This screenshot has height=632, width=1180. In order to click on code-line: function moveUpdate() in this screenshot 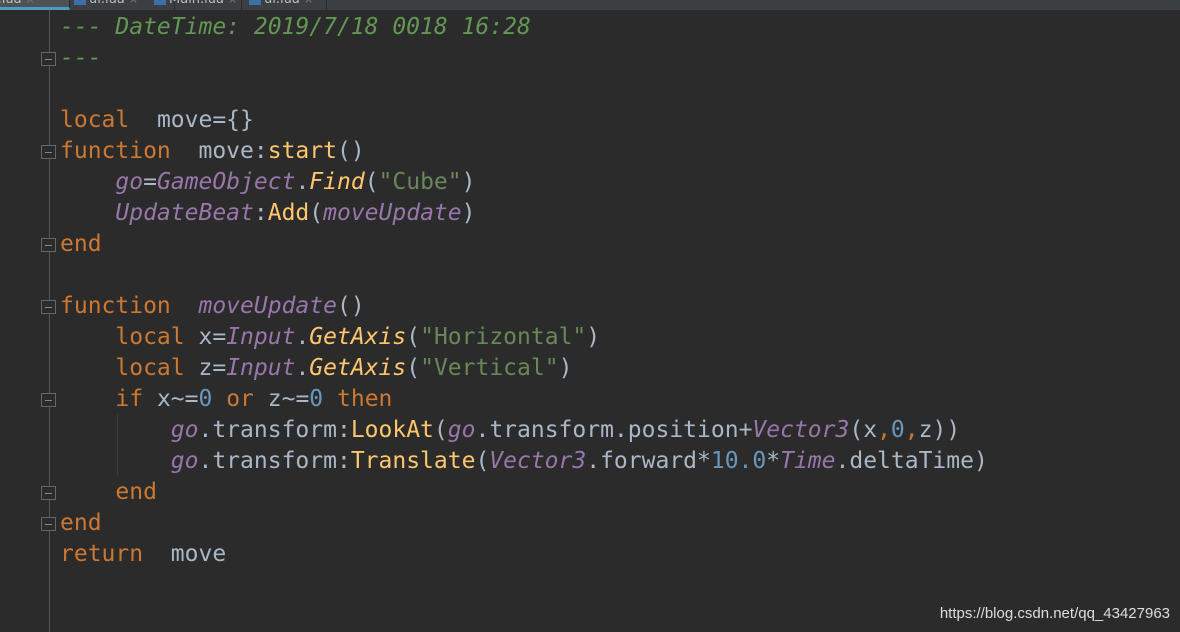, I will do `click(524, 306)`.